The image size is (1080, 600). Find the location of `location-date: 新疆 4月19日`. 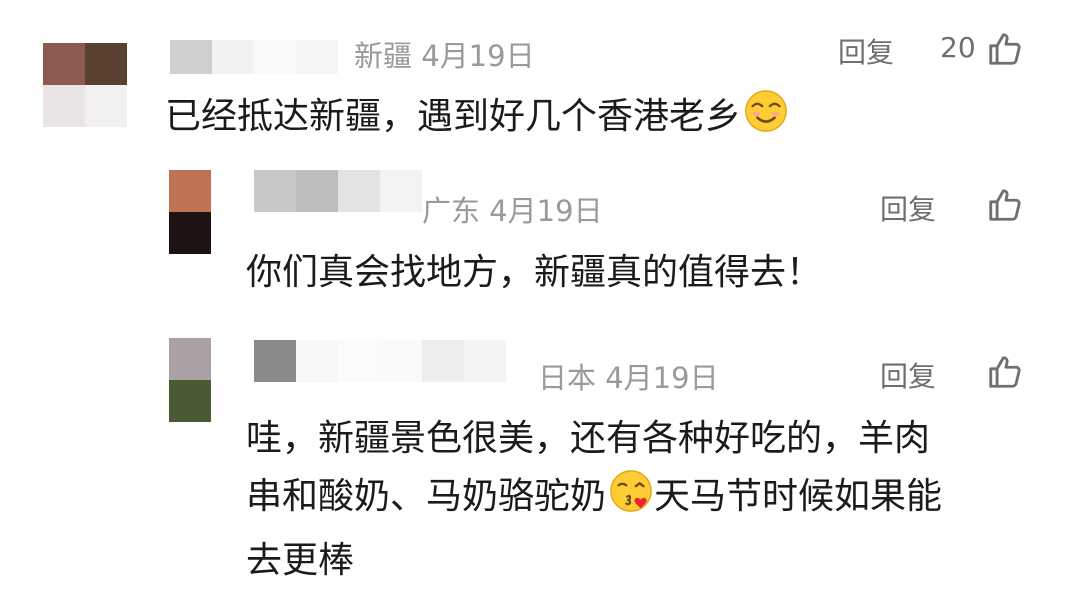

location-date: 新疆 4月19日 is located at coordinates (444, 54).